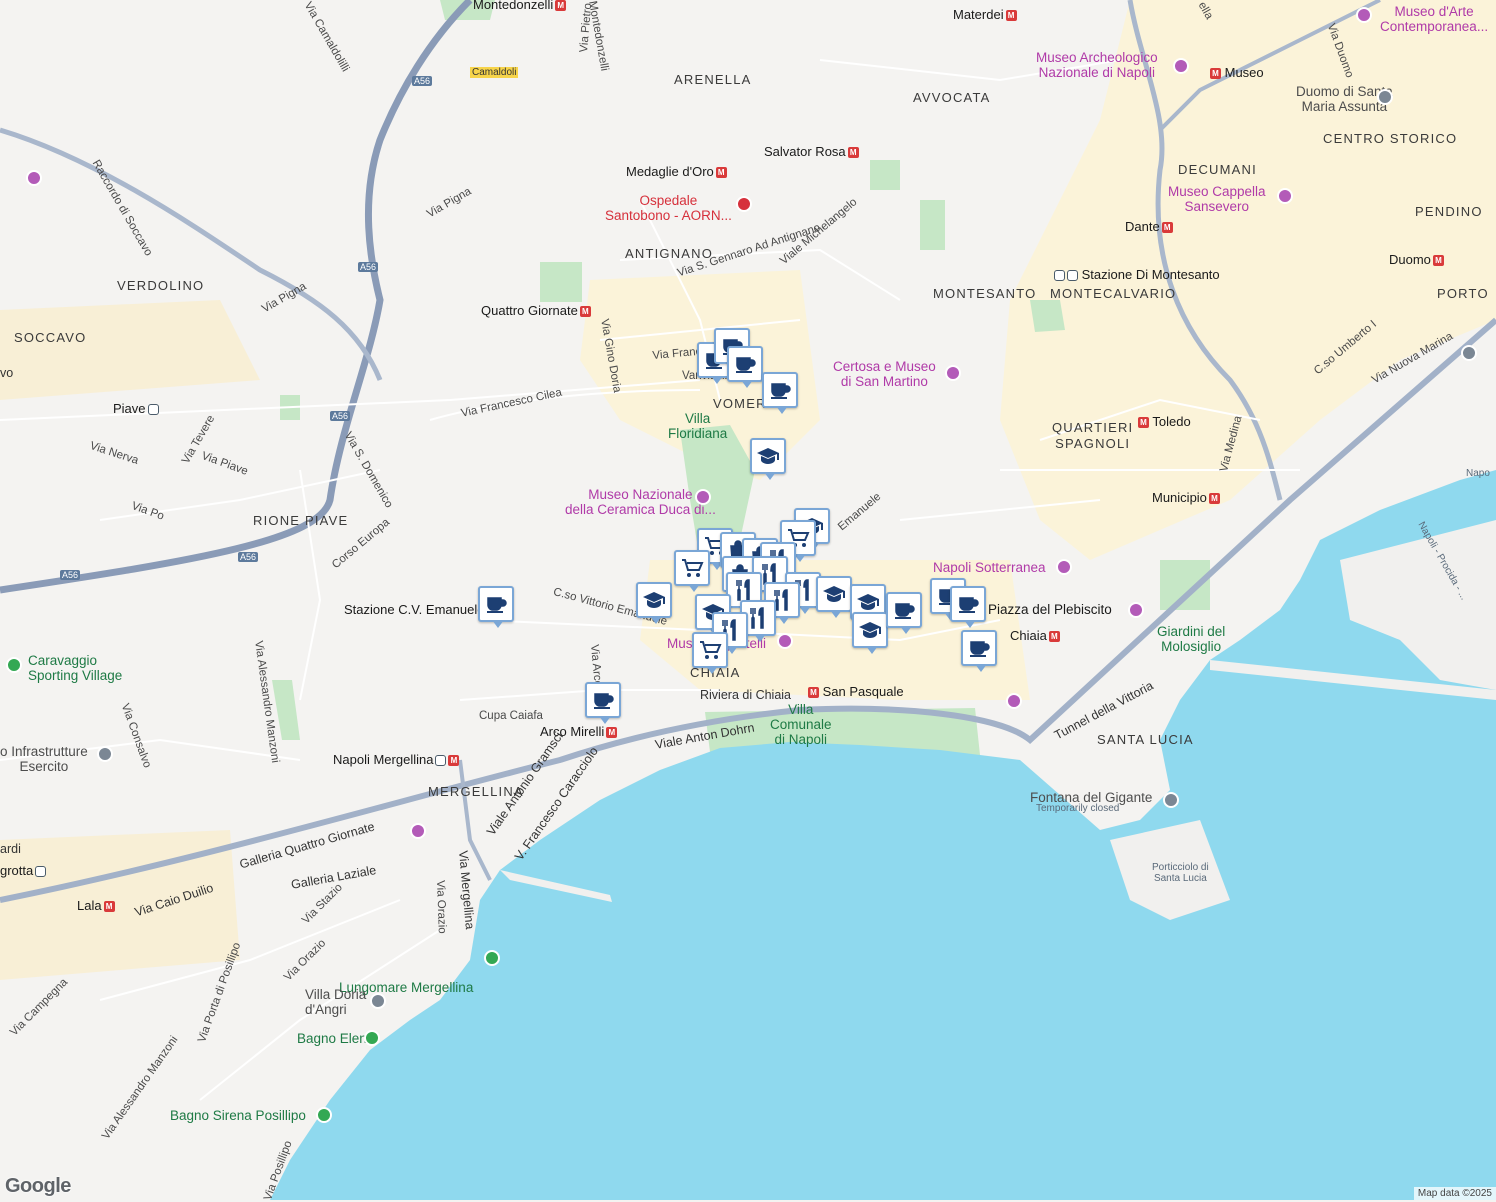 This screenshot has width=1496, height=1202. Describe the element at coordinates (1035, 635) in the screenshot. I see `metro-station-label: Chiaia M` at that location.